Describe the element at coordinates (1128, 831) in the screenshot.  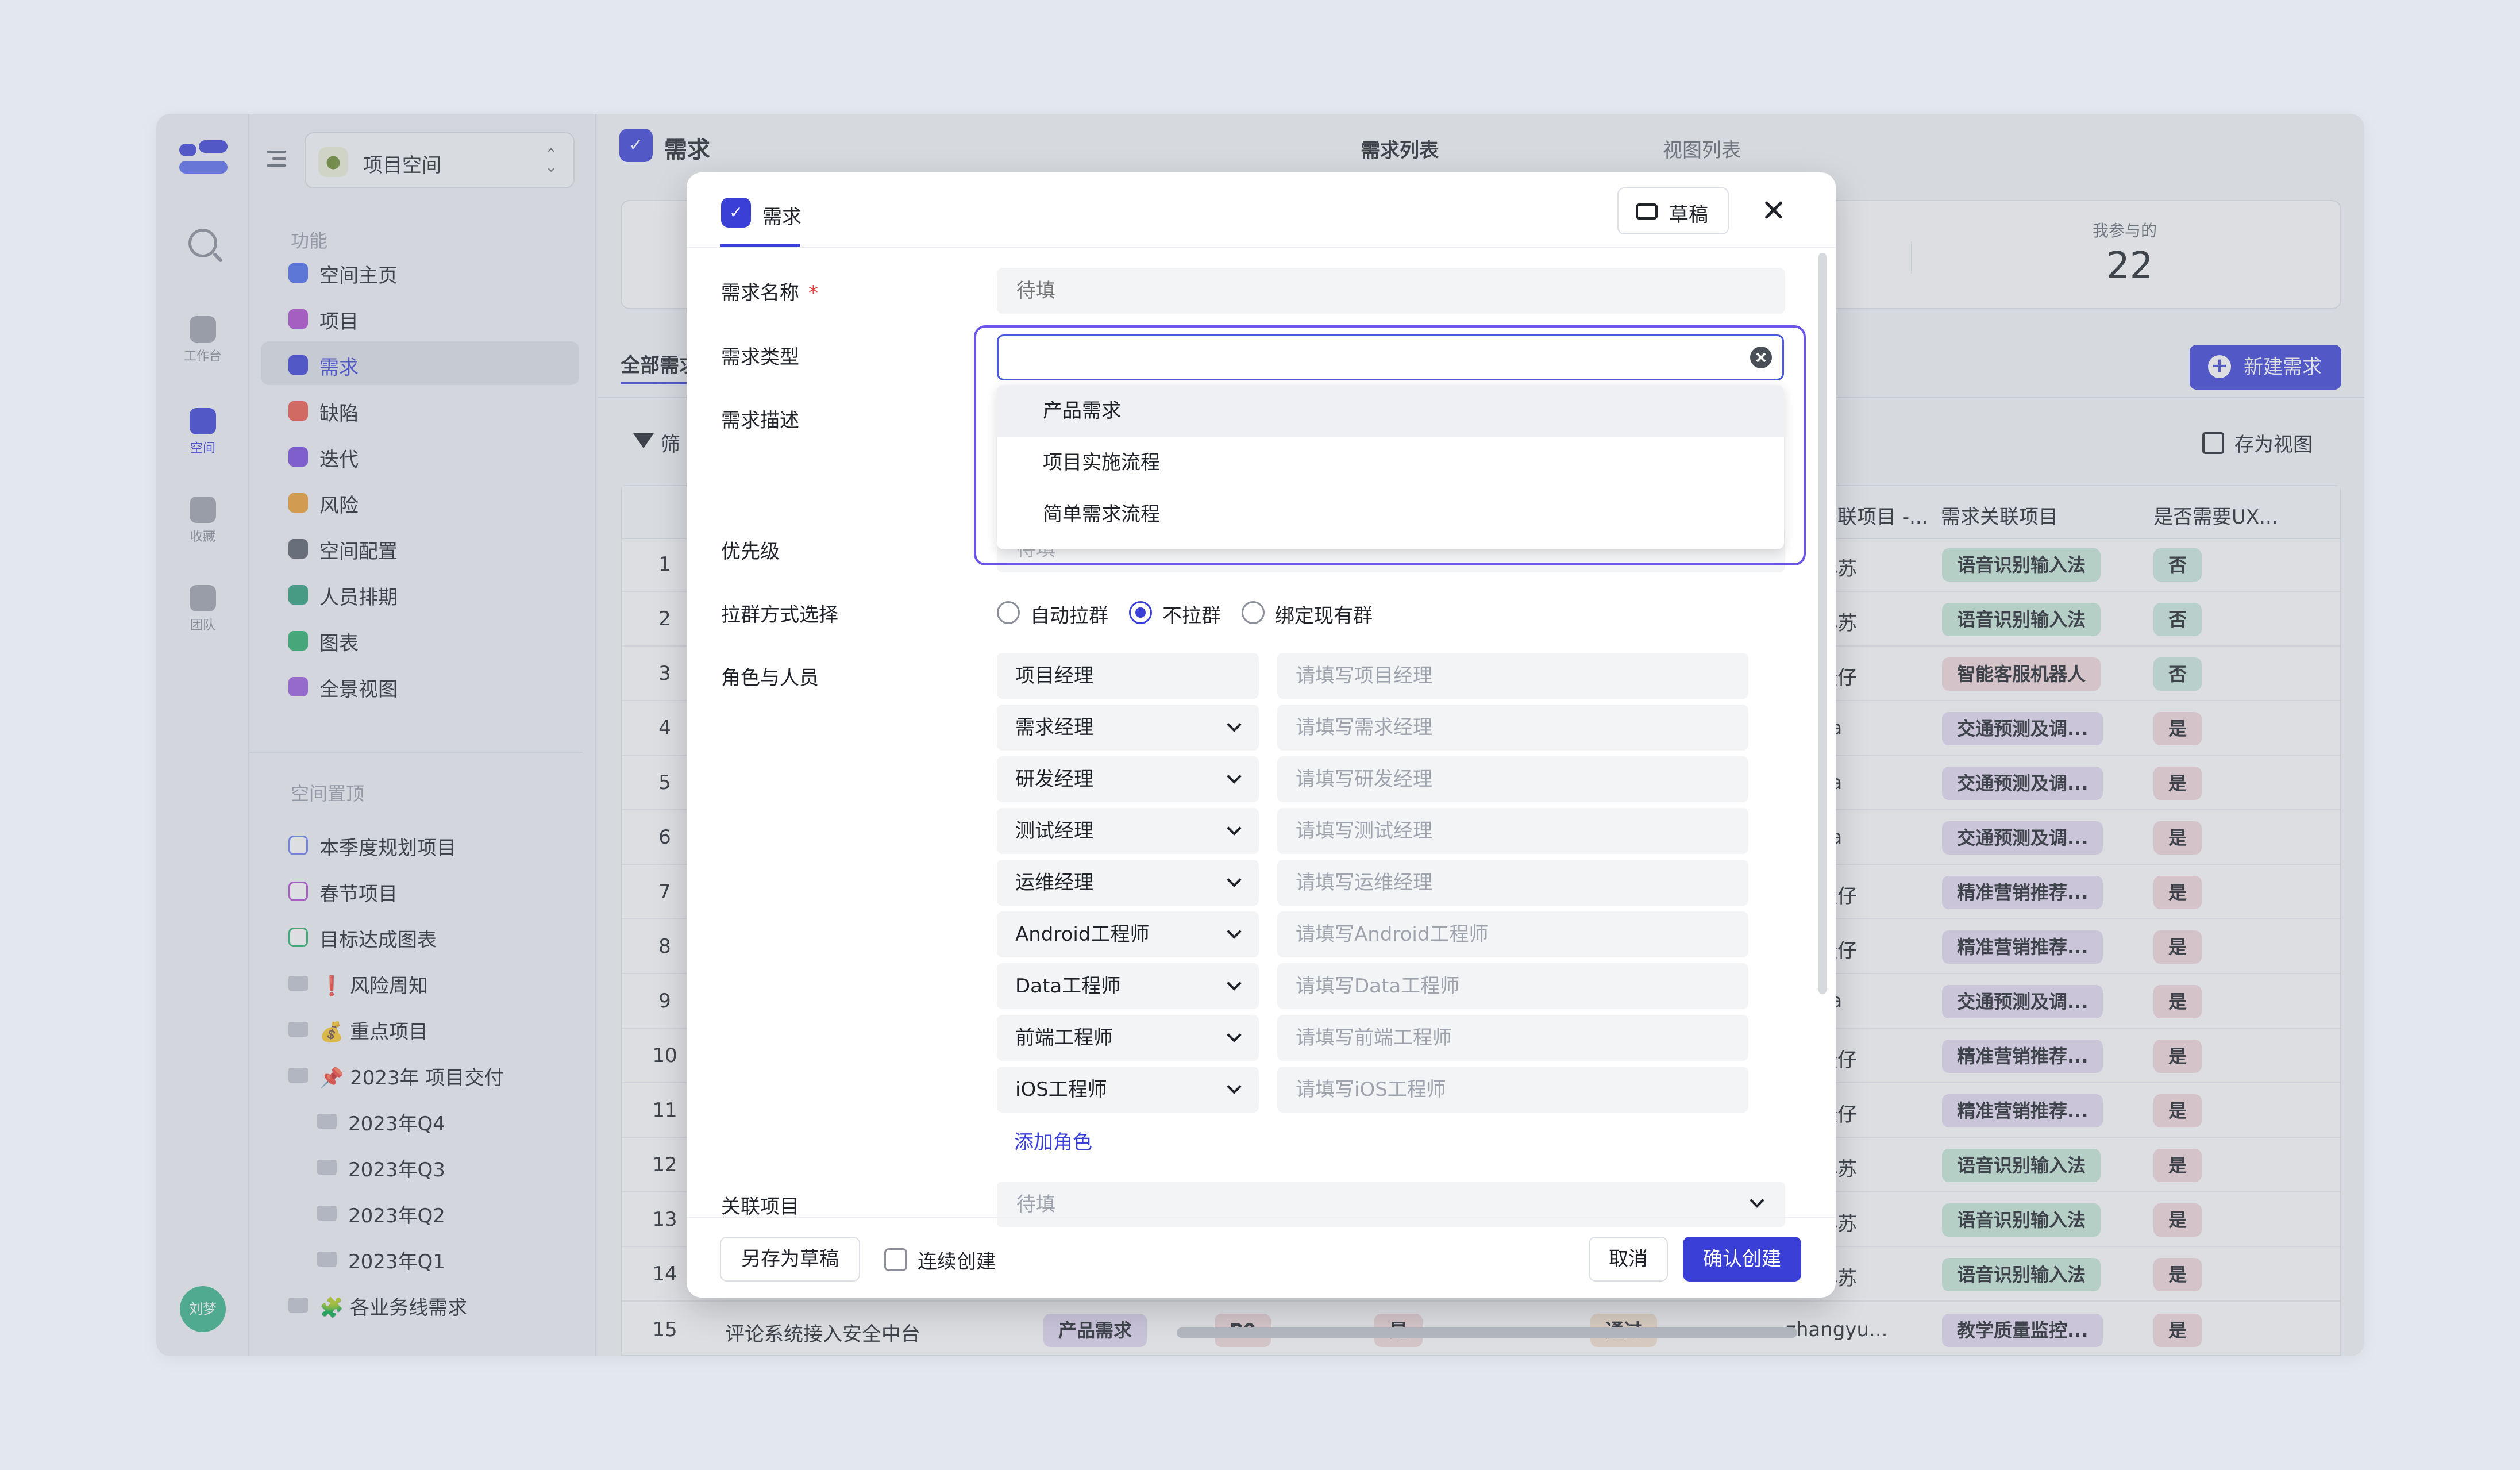
I see `role-select: 测试经理` at that location.